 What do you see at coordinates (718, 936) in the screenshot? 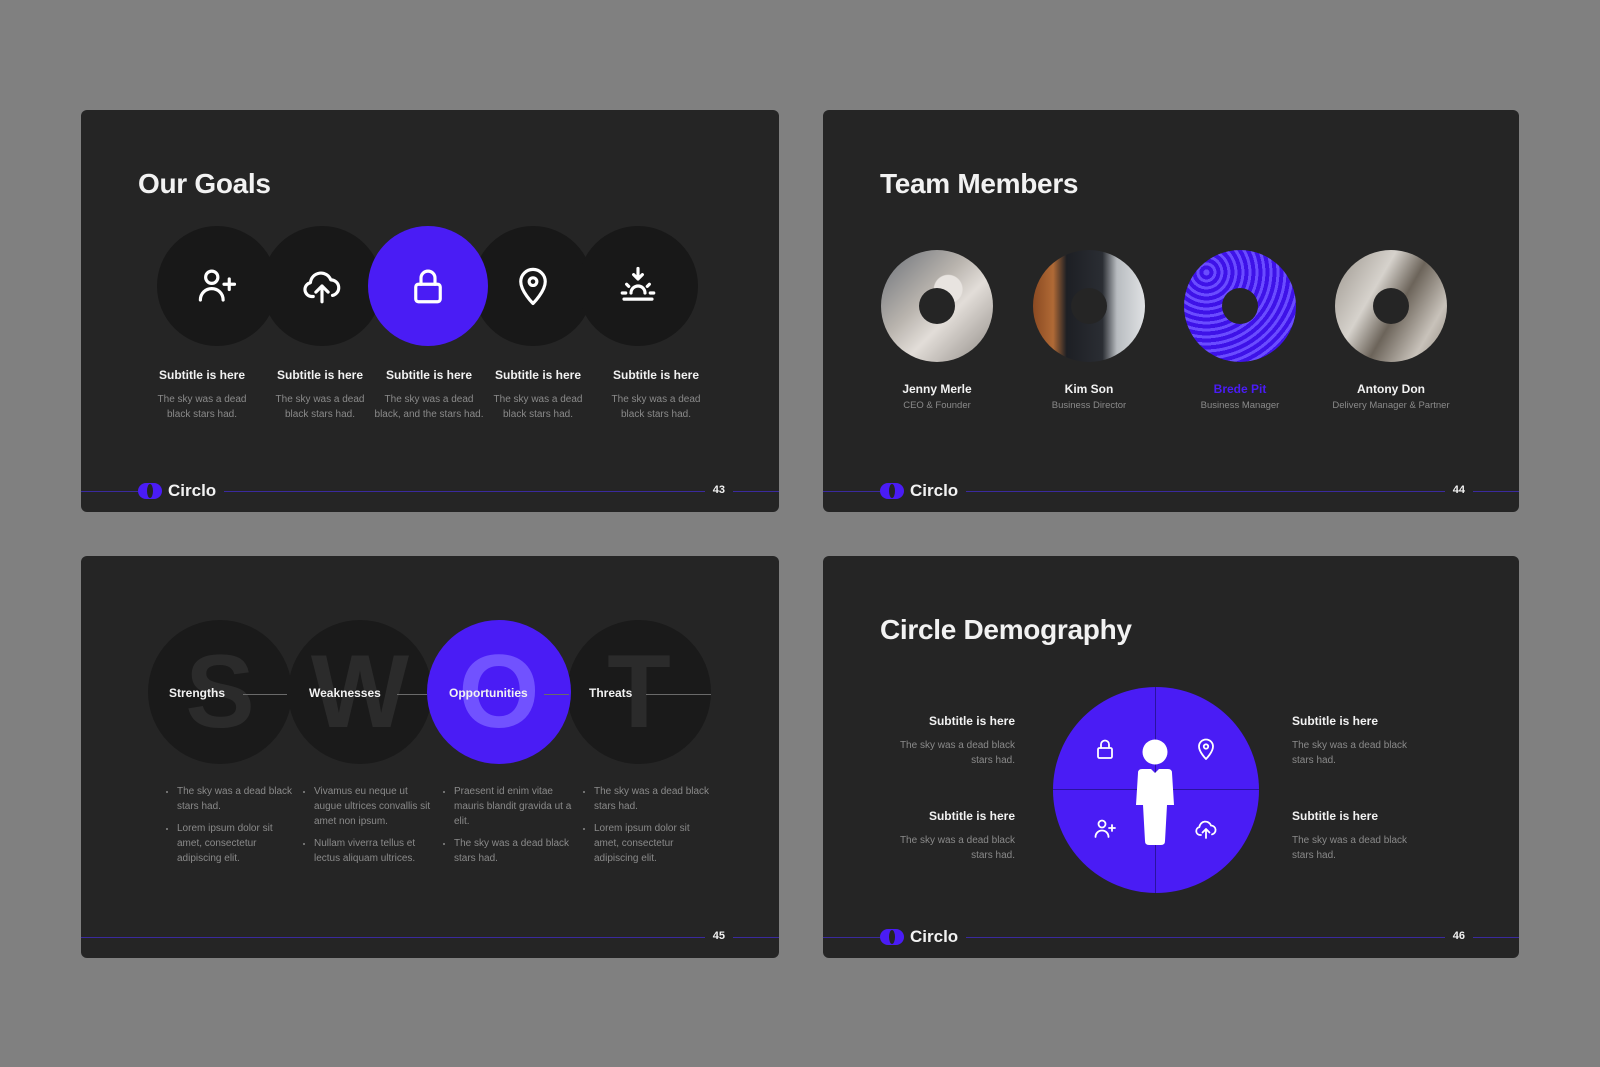
I see `page-number: 45` at bounding box center [718, 936].